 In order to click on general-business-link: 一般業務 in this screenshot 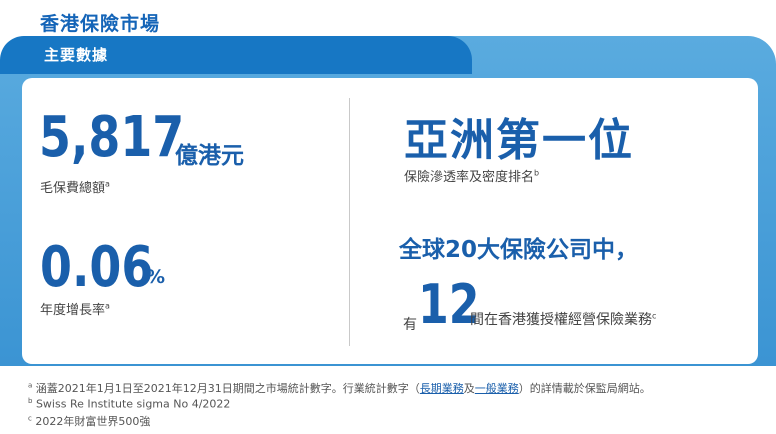, I will do `click(497, 388)`.